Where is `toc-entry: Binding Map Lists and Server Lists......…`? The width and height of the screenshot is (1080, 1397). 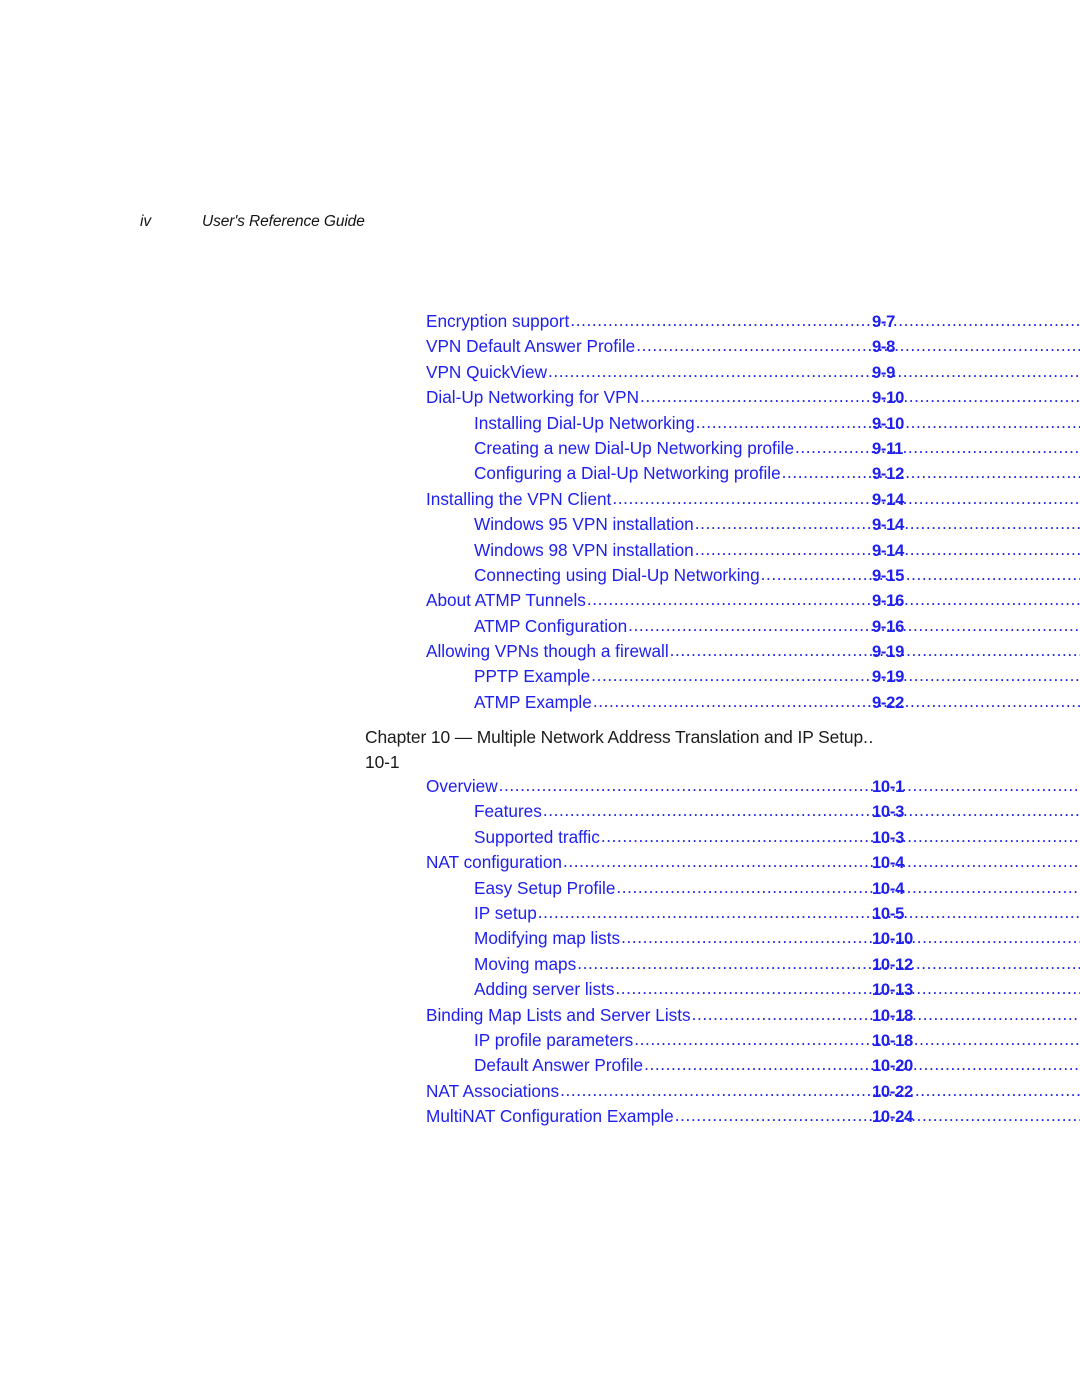 toc-entry: Binding Map Lists and Server Lists......… is located at coordinates (540, 1015).